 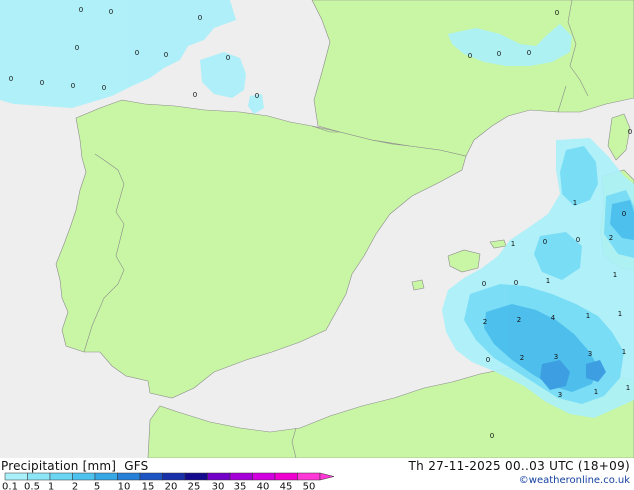 What do you see at coordinates (574, 480) in the screenshot?
I see `copyright-link: ©weatheronline.co.uk` at bounding box center [574, 480].